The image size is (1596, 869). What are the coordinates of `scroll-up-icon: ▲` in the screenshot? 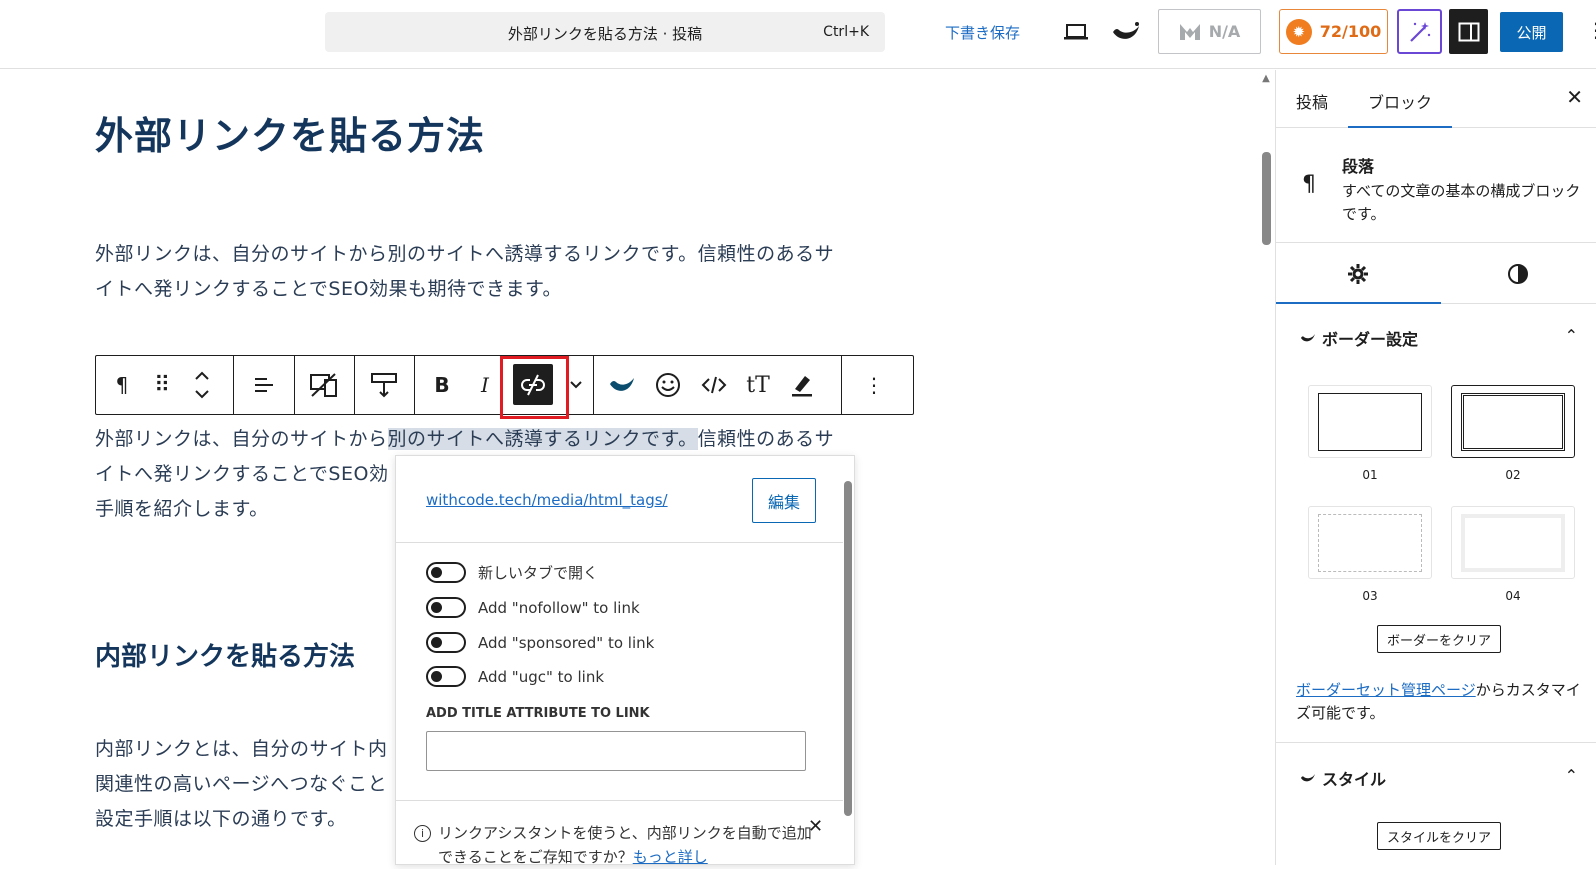 It's located at (1266, 78).